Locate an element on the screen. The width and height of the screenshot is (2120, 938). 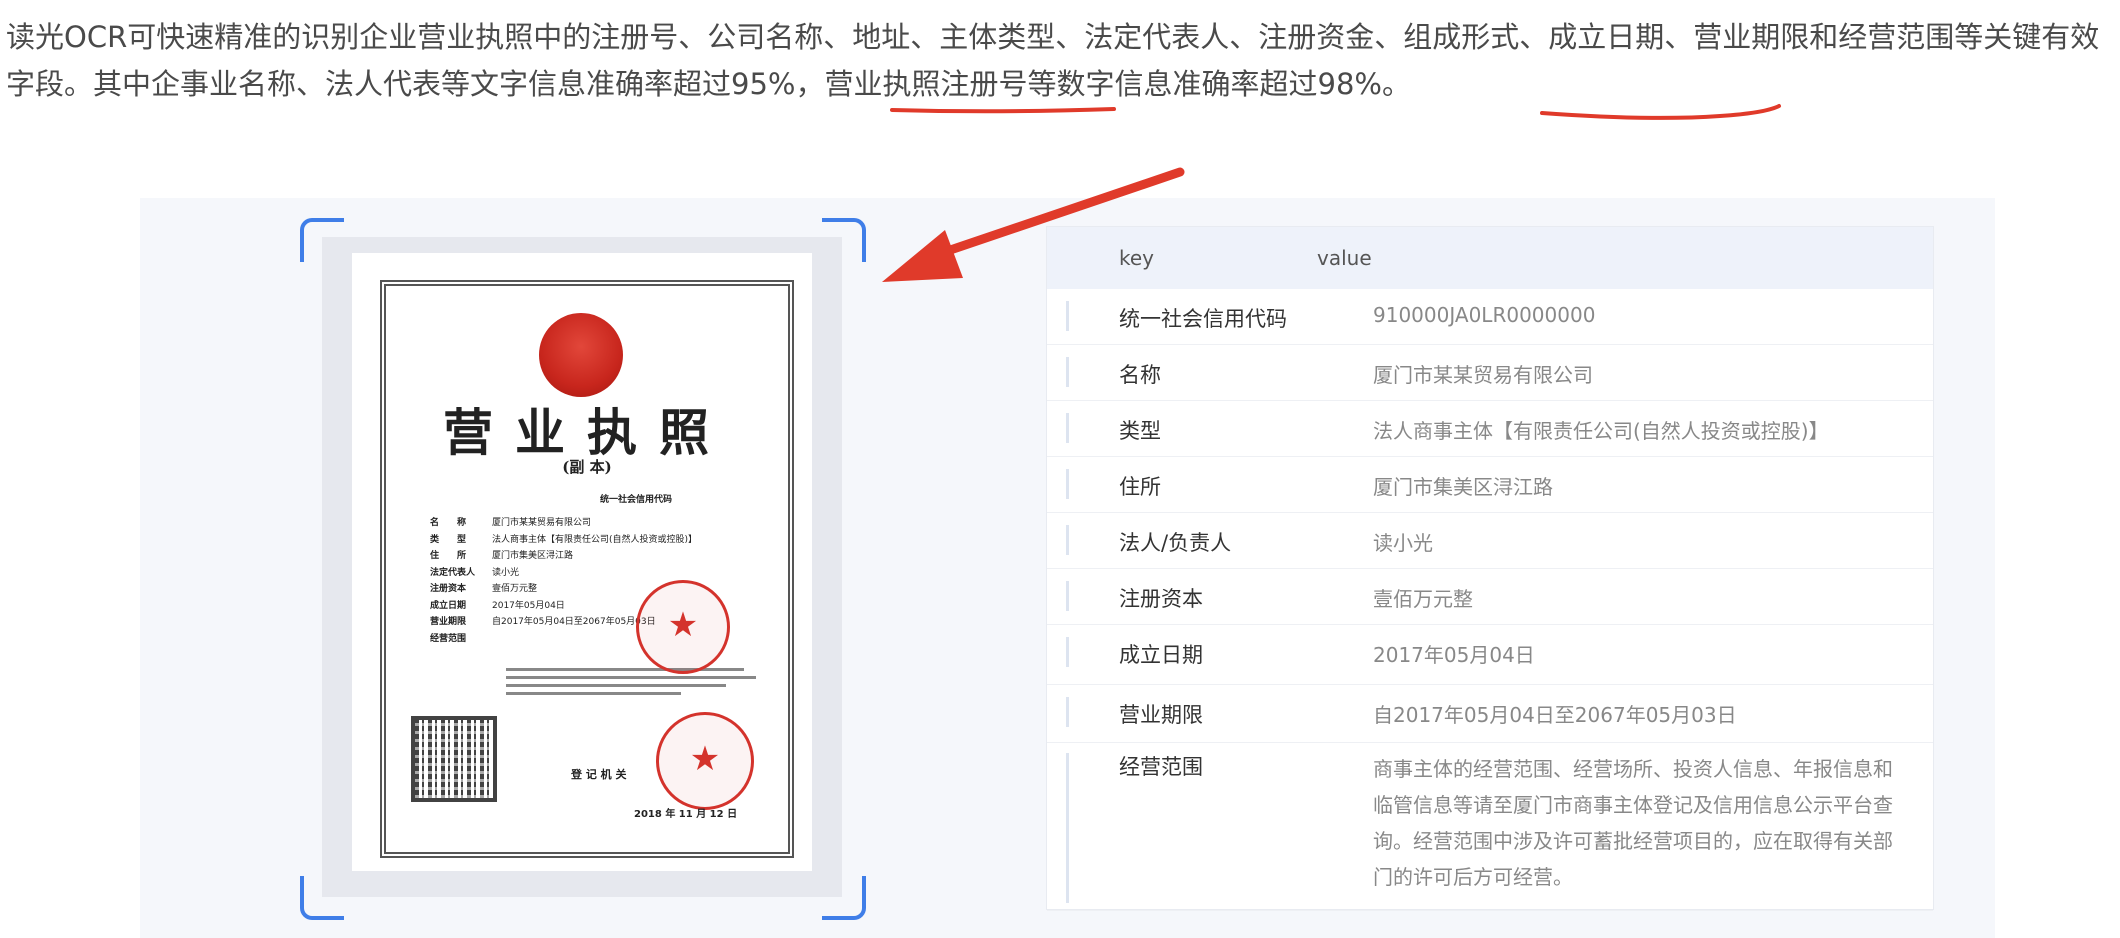
license-field-value: 法人商事主体【有限责任公司(自然人投资或控股)】 is located at coordinates (595, 539).